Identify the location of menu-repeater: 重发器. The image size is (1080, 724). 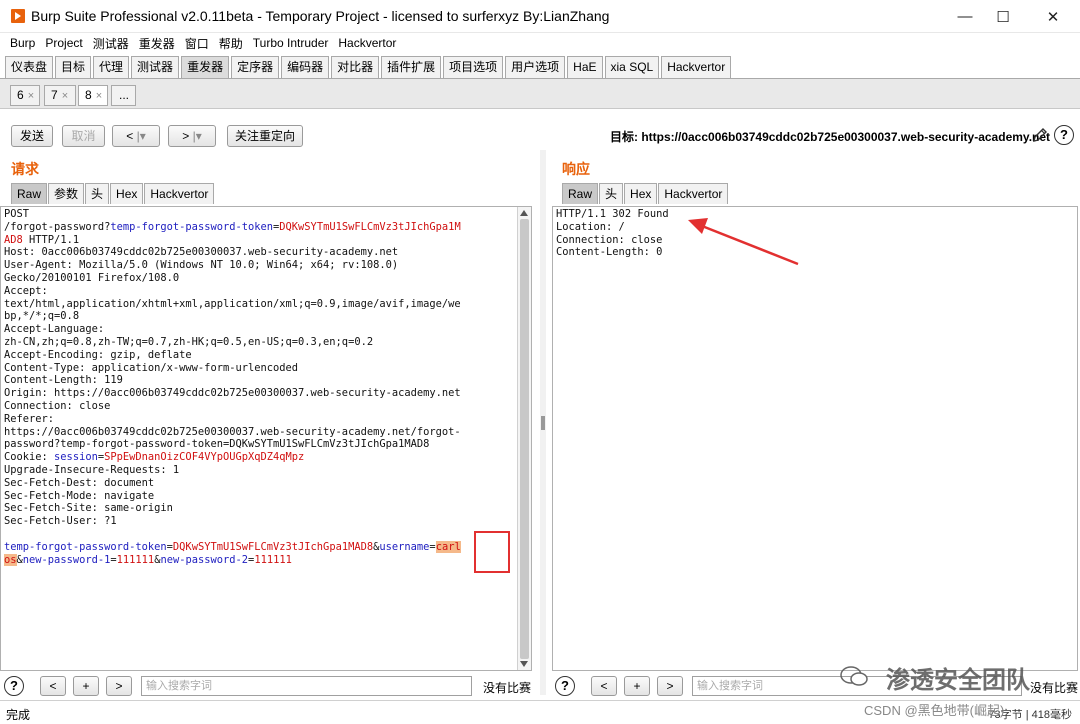
(157, 43).